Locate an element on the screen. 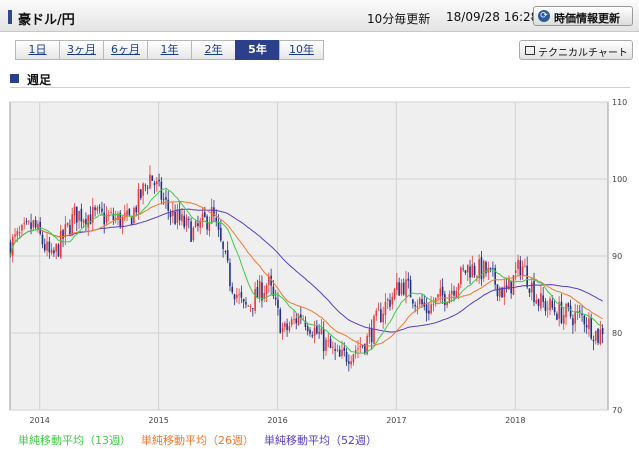  legend-ma26: 単純移動平均（26週） is located at coordinates (197, 440).